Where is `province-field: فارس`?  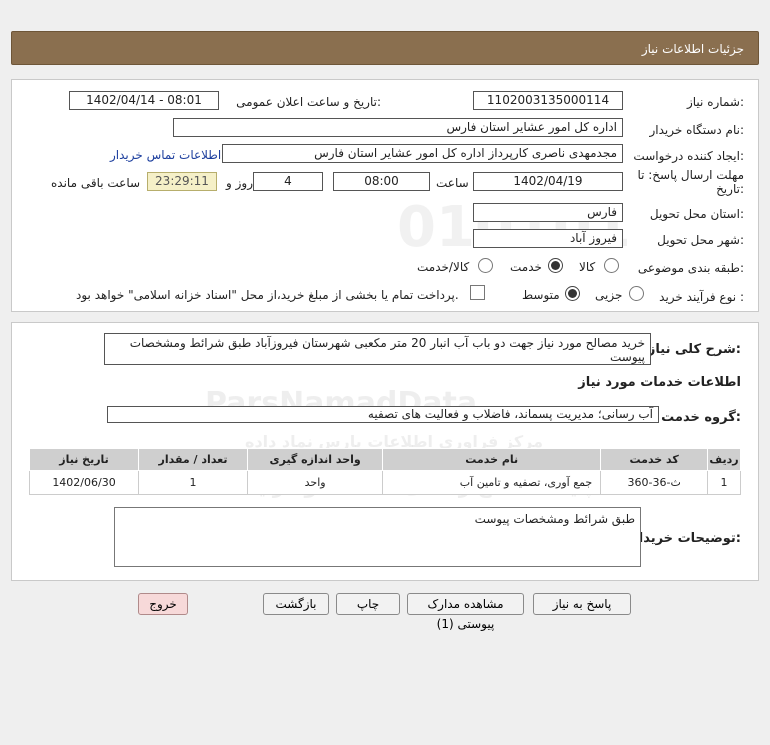
province-field: فارس is located at coordinates (548, 212).